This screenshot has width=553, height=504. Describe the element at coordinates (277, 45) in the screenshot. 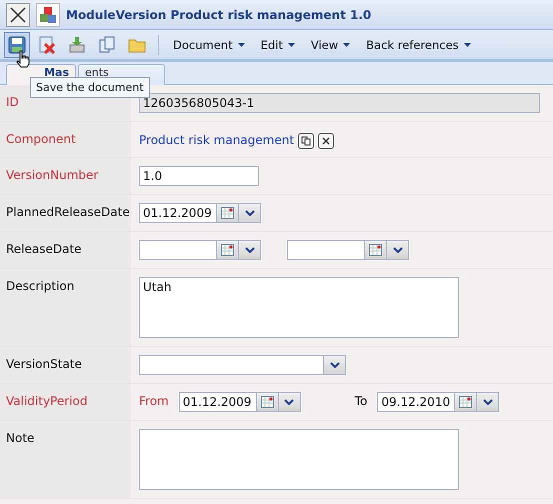

I see `menu-button: Edit` at that location.